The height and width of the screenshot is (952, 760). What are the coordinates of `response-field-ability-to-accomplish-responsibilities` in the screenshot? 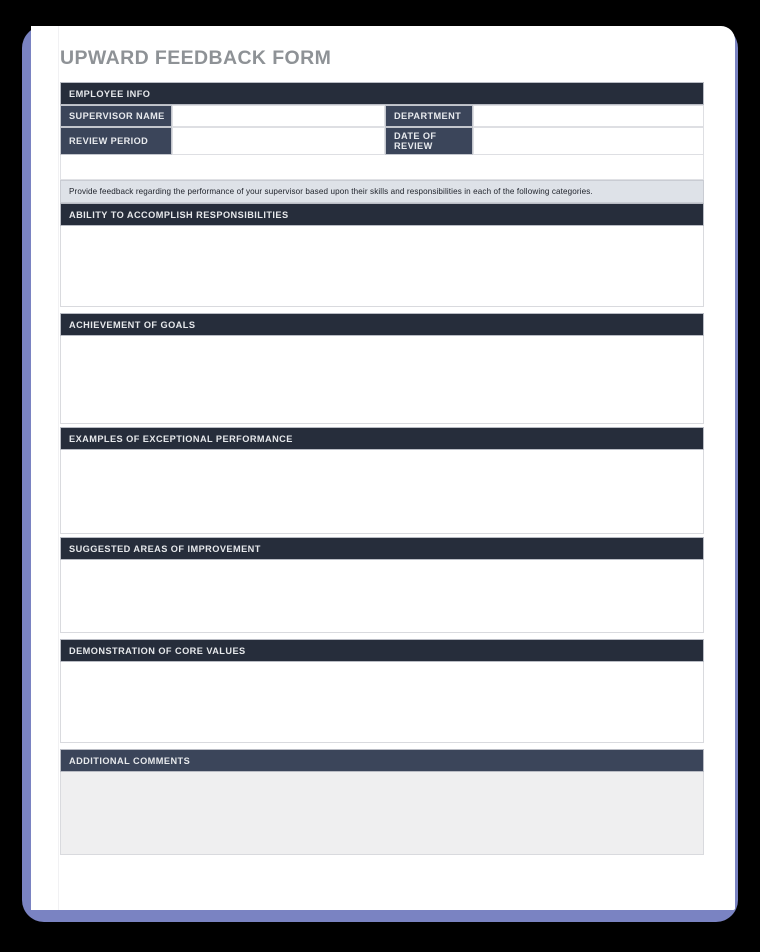 It's located at (382, 267).